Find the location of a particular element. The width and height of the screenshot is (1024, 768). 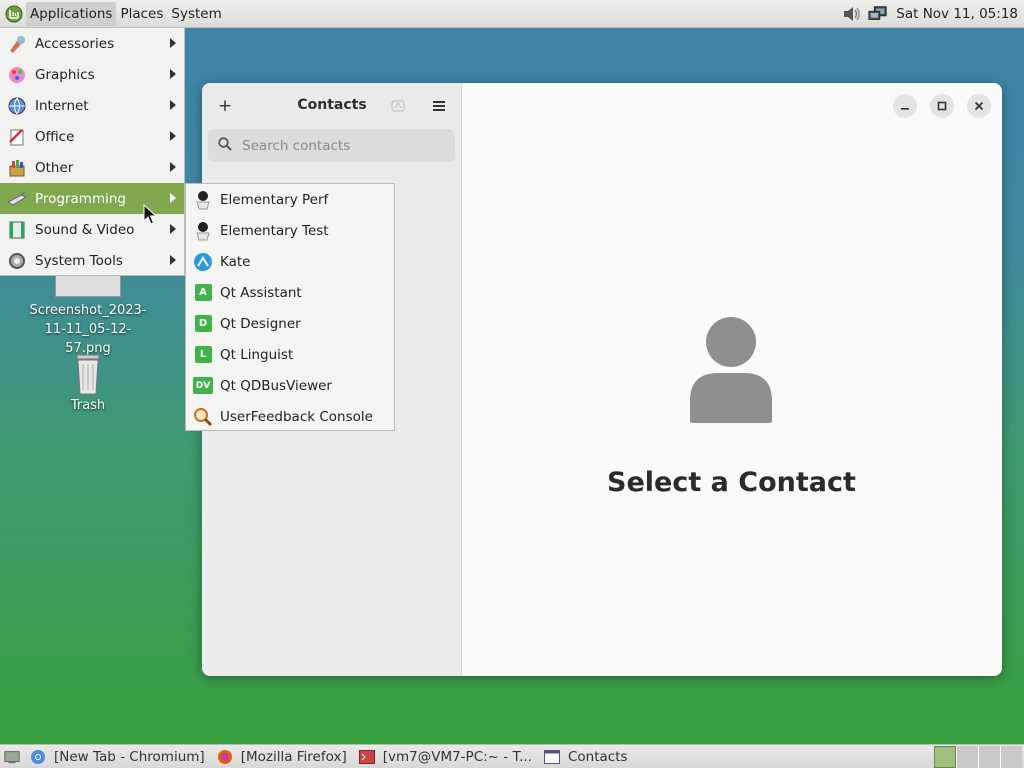

task-label: [Mozilla Firefox] is located at coordinates (293, 756).